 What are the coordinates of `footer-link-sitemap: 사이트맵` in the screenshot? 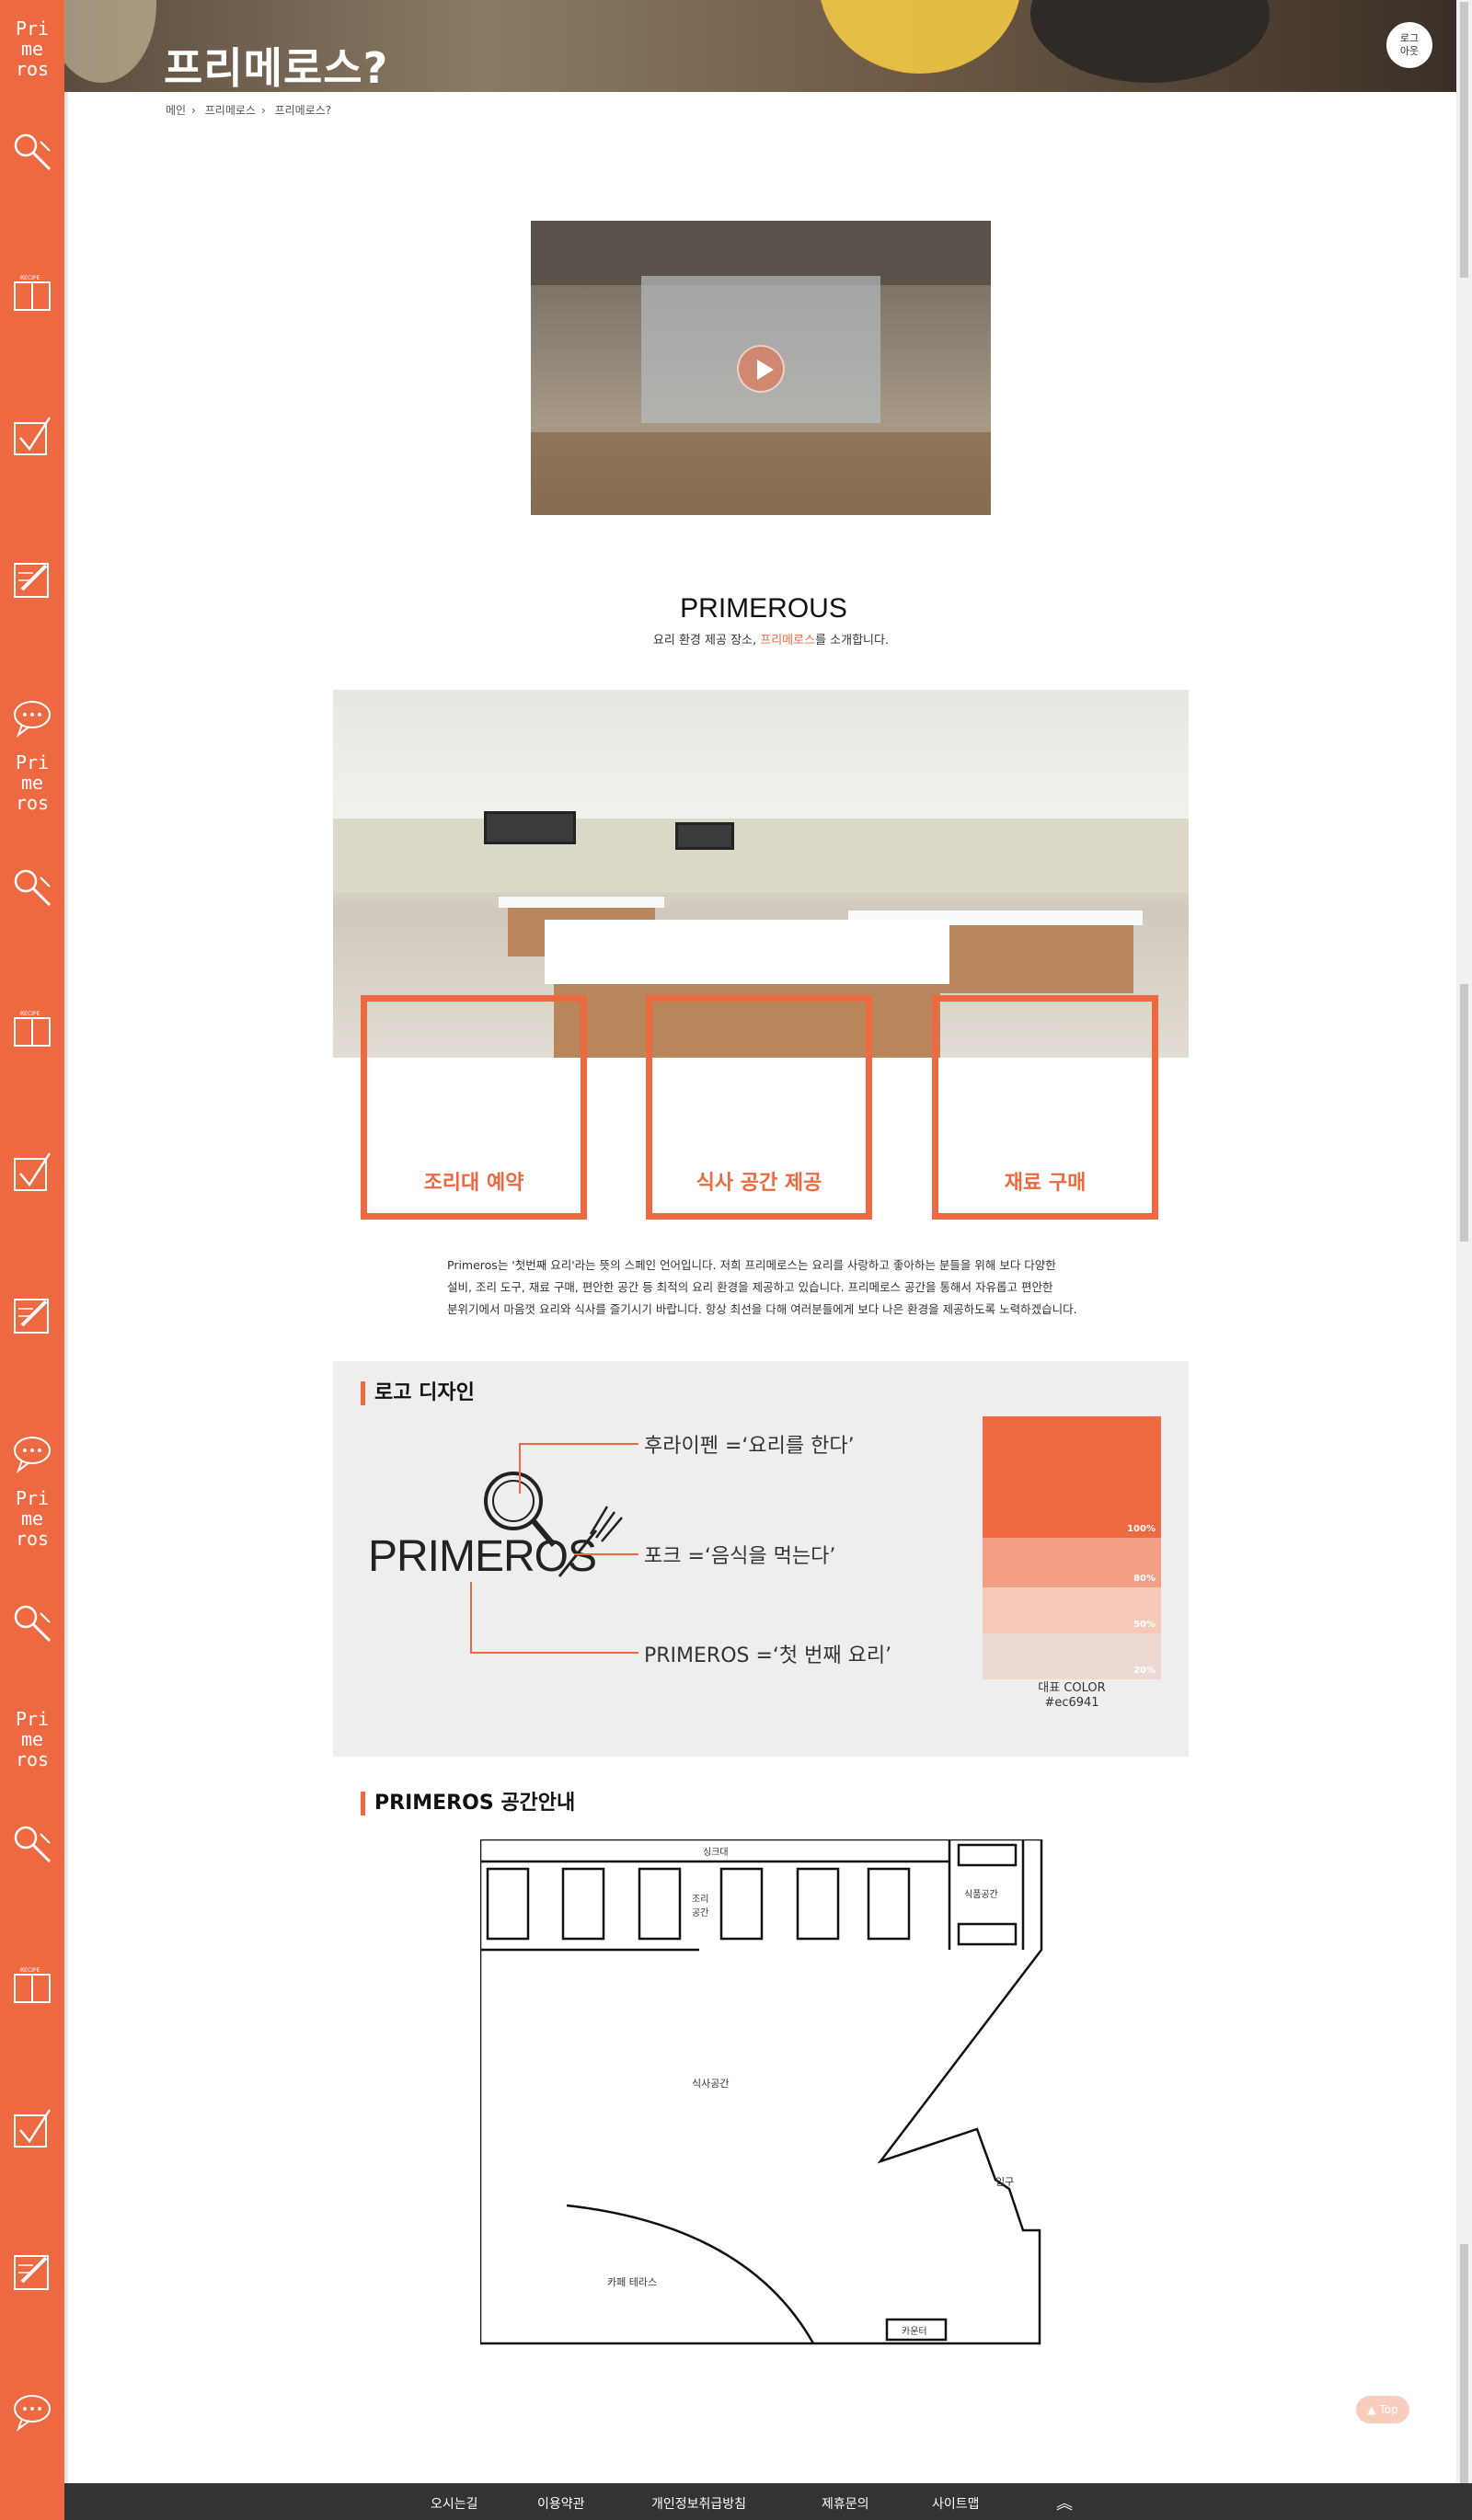 It's located at (956, 2503).